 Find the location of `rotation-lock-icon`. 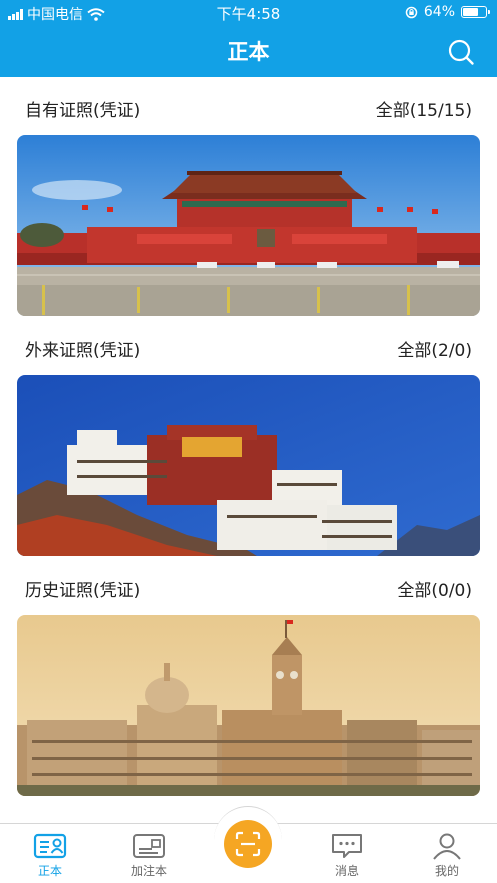

rotation-lock-icon is located at coordinates (411, 12).